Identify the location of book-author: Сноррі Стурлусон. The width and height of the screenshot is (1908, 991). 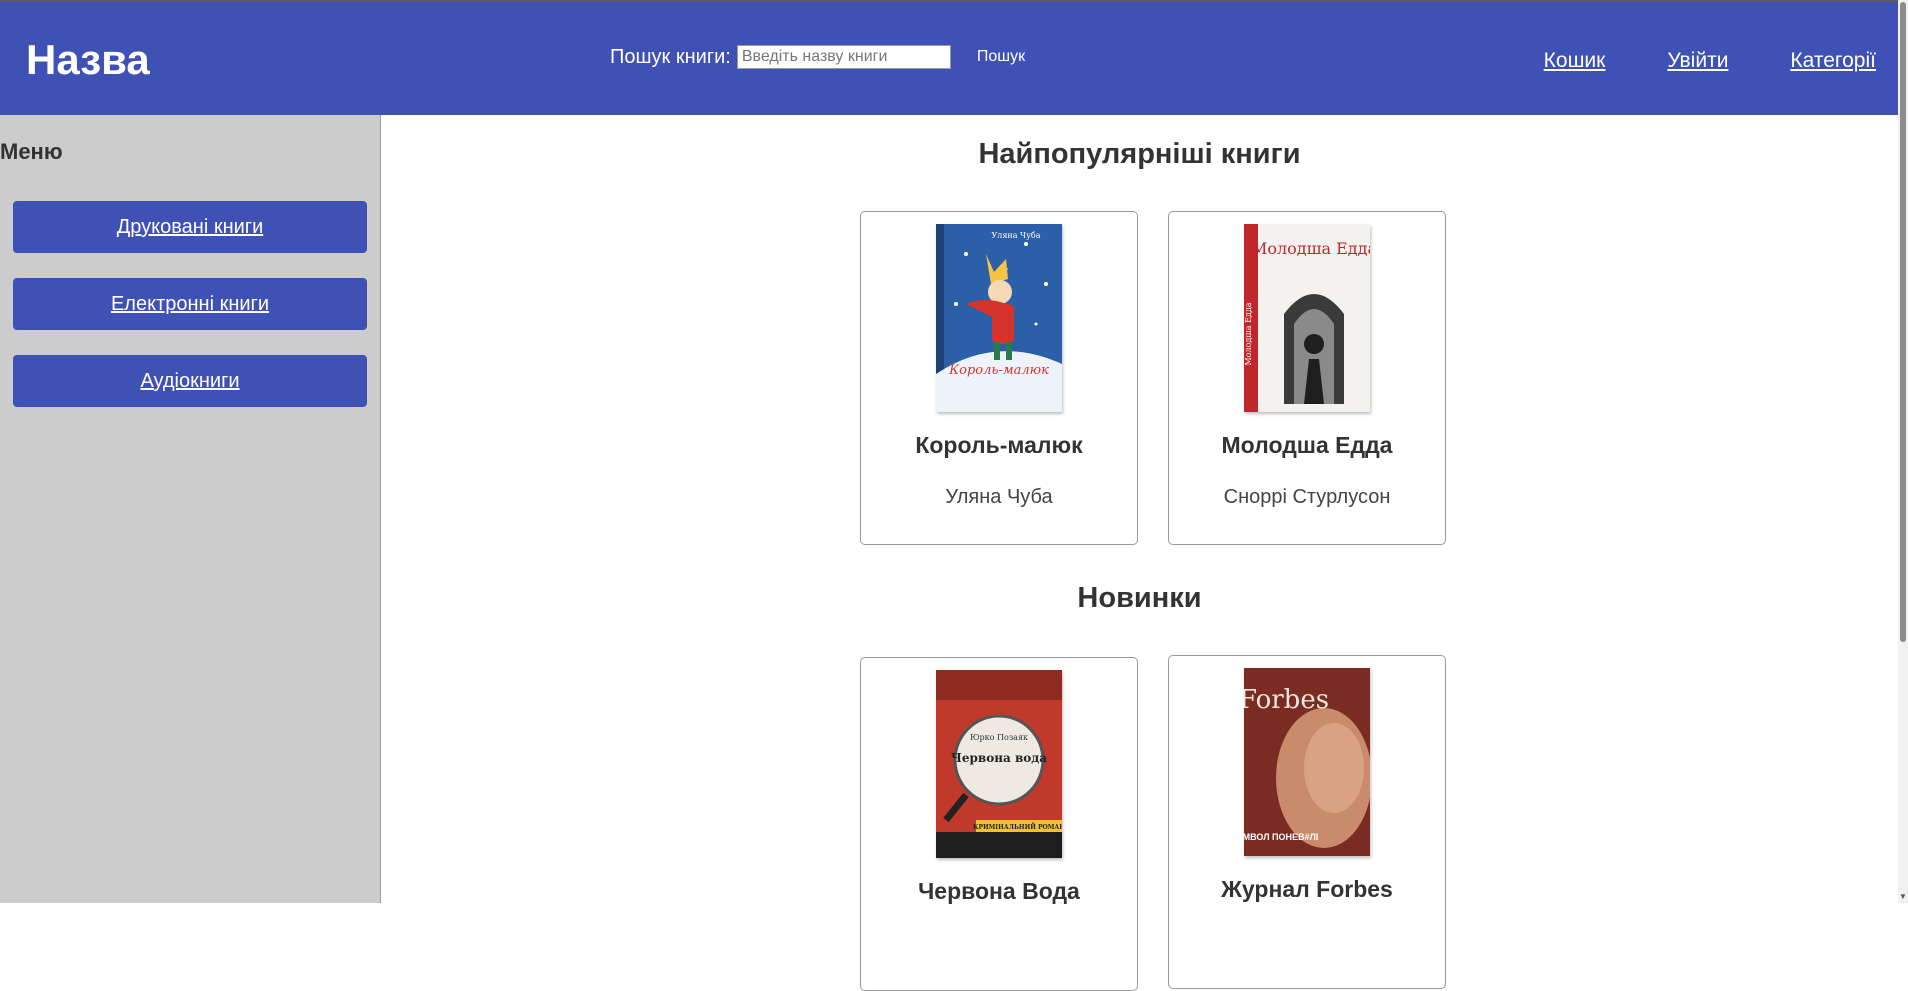
(1307, 497).